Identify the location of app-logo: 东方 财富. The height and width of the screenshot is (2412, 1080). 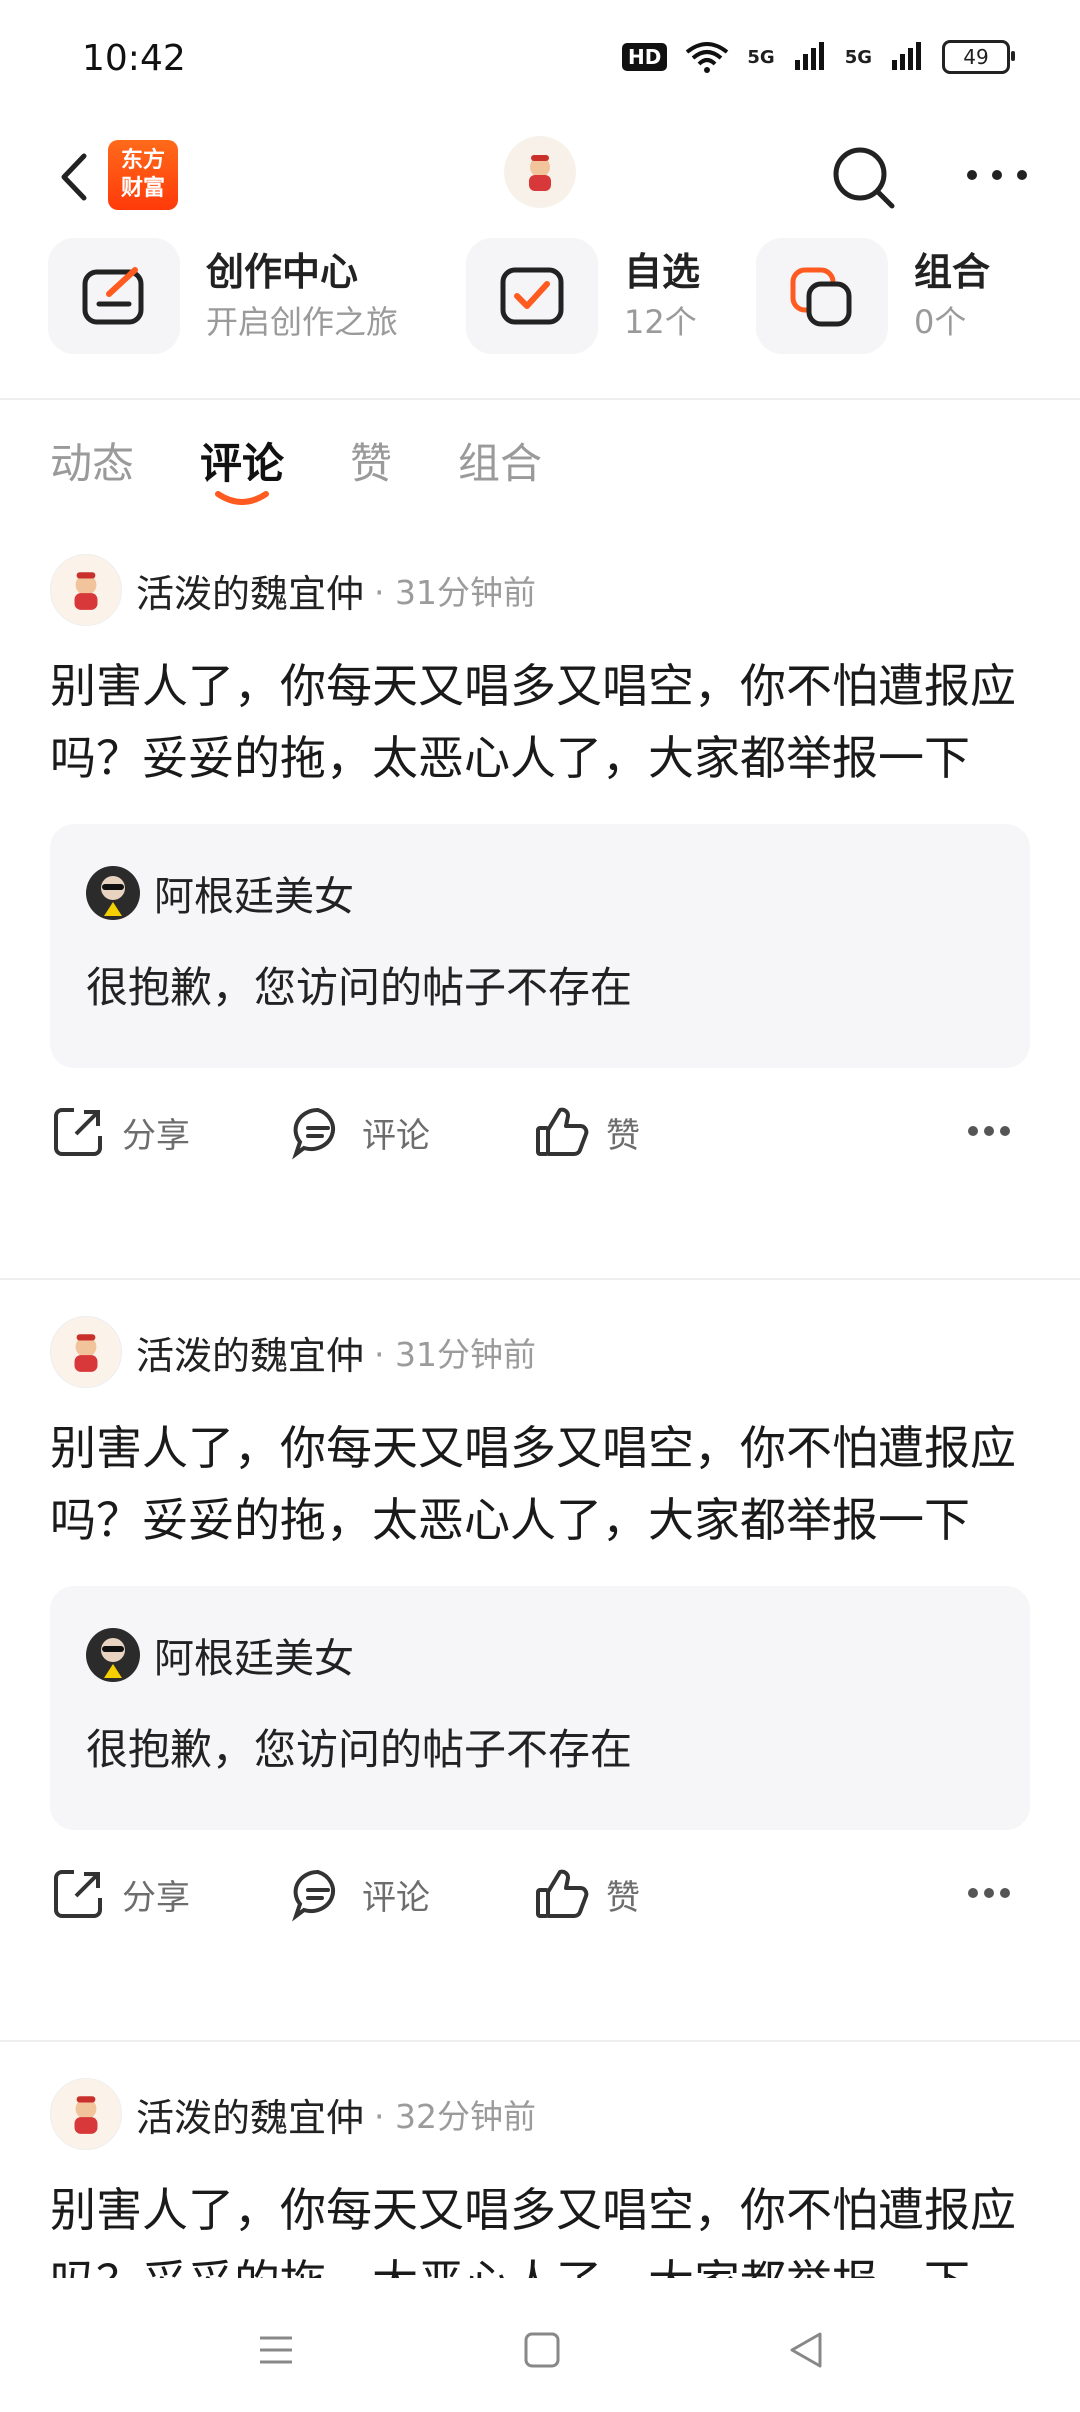
(143, 175).